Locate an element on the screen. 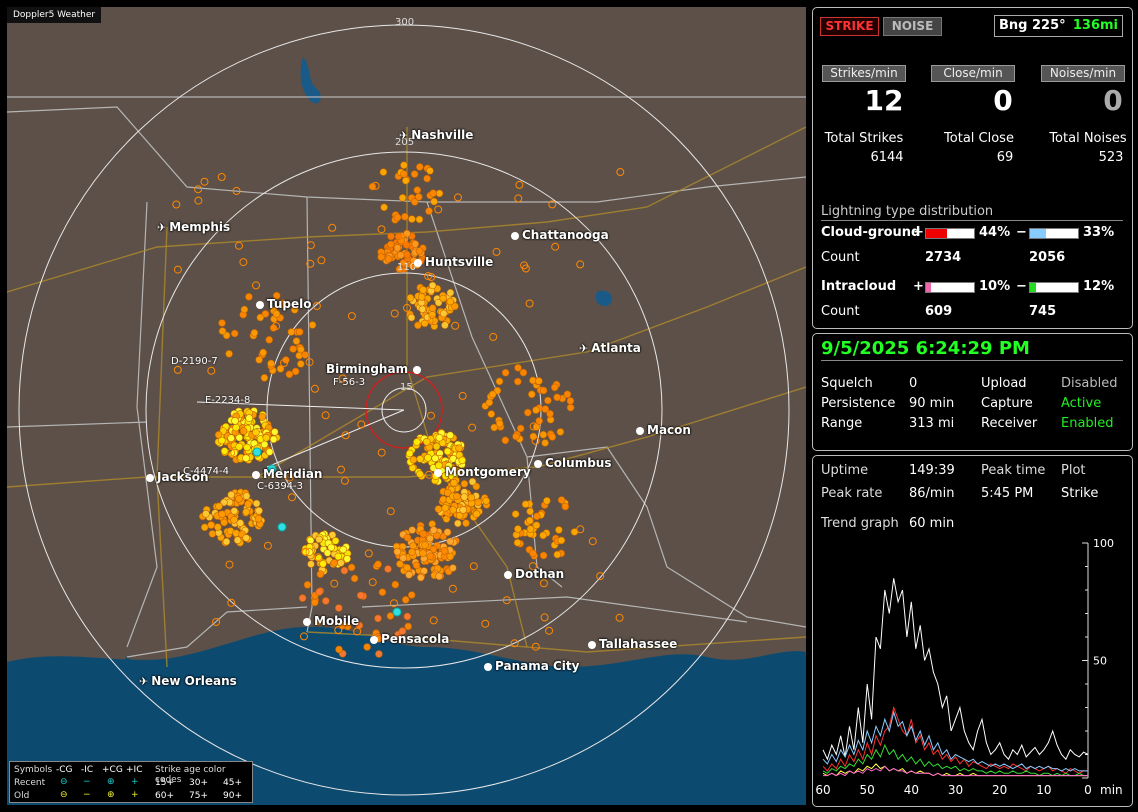 The image size is (1138, 812). receiver-value: Enabled is located at coordinates (1087, 423).